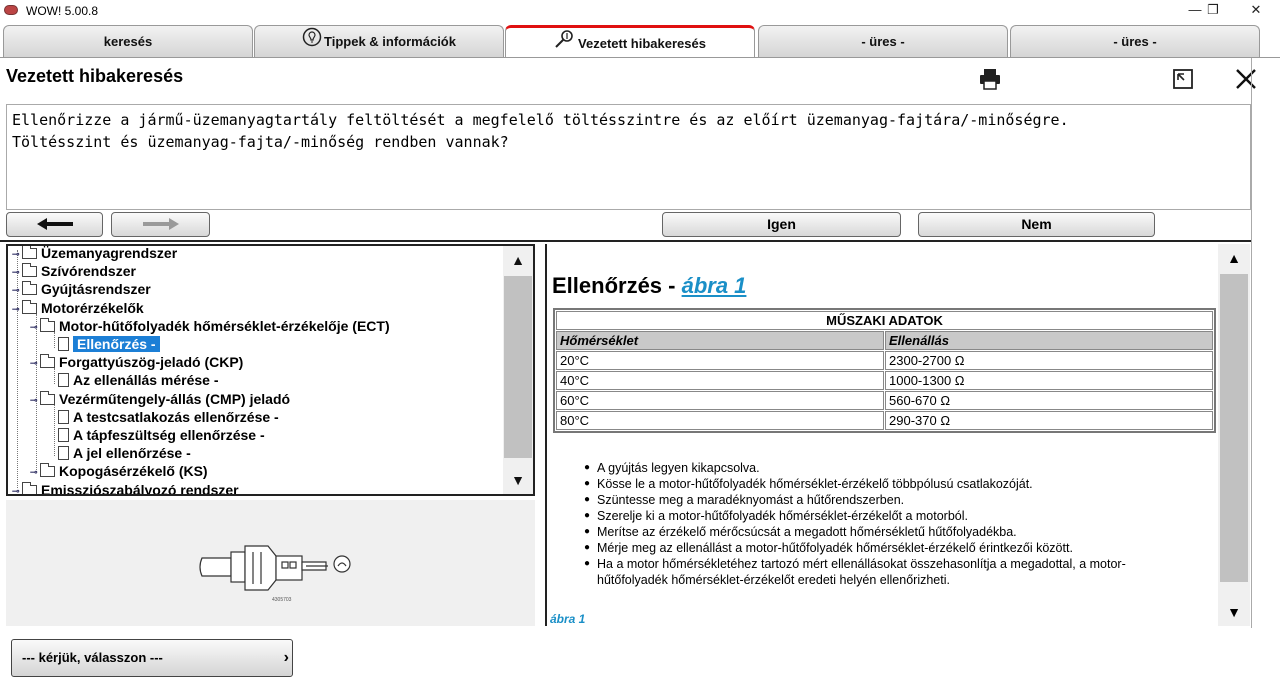 This screenshot has width=1280, height=682. I want to click on tree-item-label: Szívórendszer, so click(88, 271).